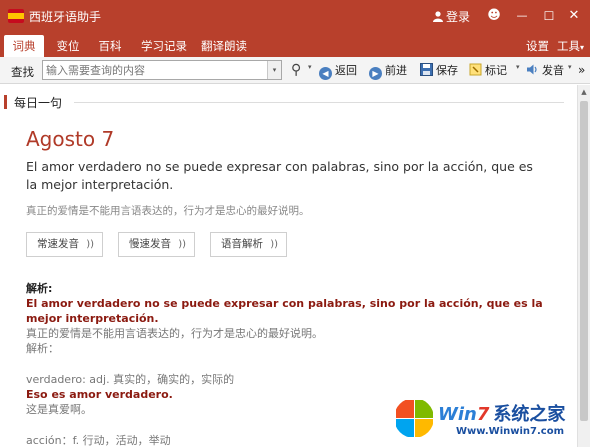  Describe the element at coordinates (174, 333) in the screenshot. I see `analysis-translation: 真正的爱情是不能用言语表达的，行为才是忠心的最好说明。` at that location.